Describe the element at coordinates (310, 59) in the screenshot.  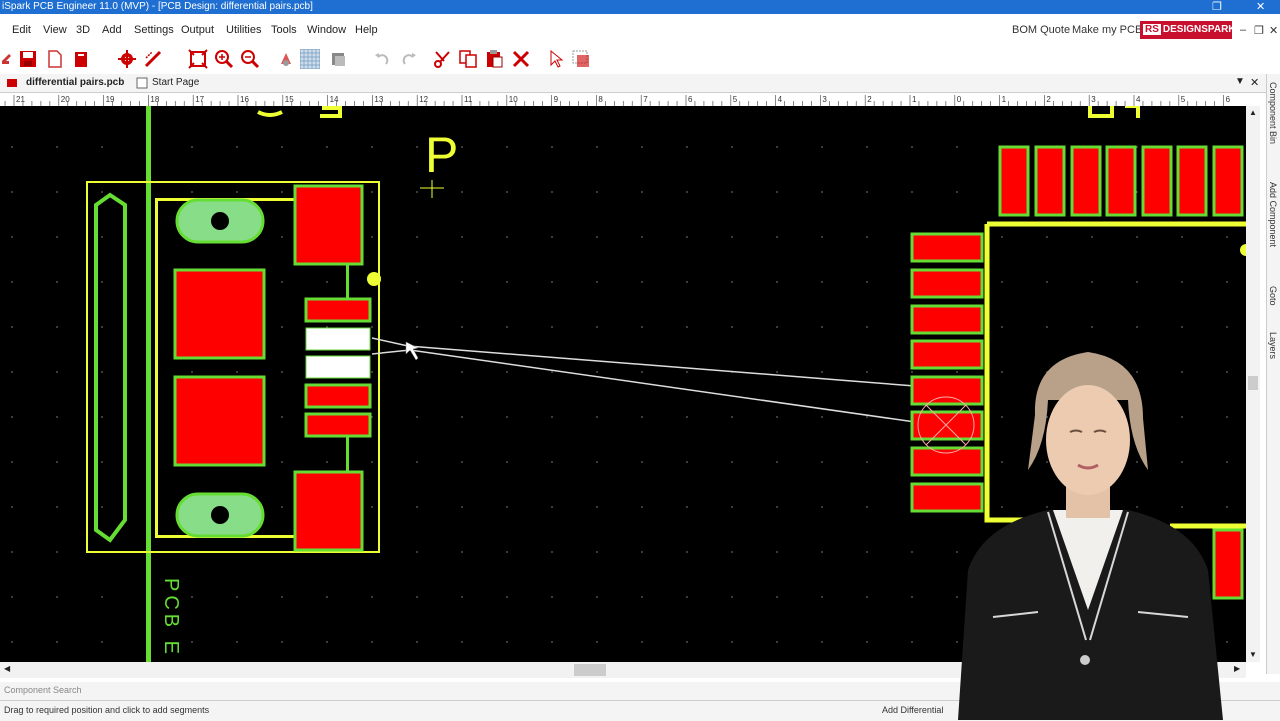
I see `grid-icon` at that location.